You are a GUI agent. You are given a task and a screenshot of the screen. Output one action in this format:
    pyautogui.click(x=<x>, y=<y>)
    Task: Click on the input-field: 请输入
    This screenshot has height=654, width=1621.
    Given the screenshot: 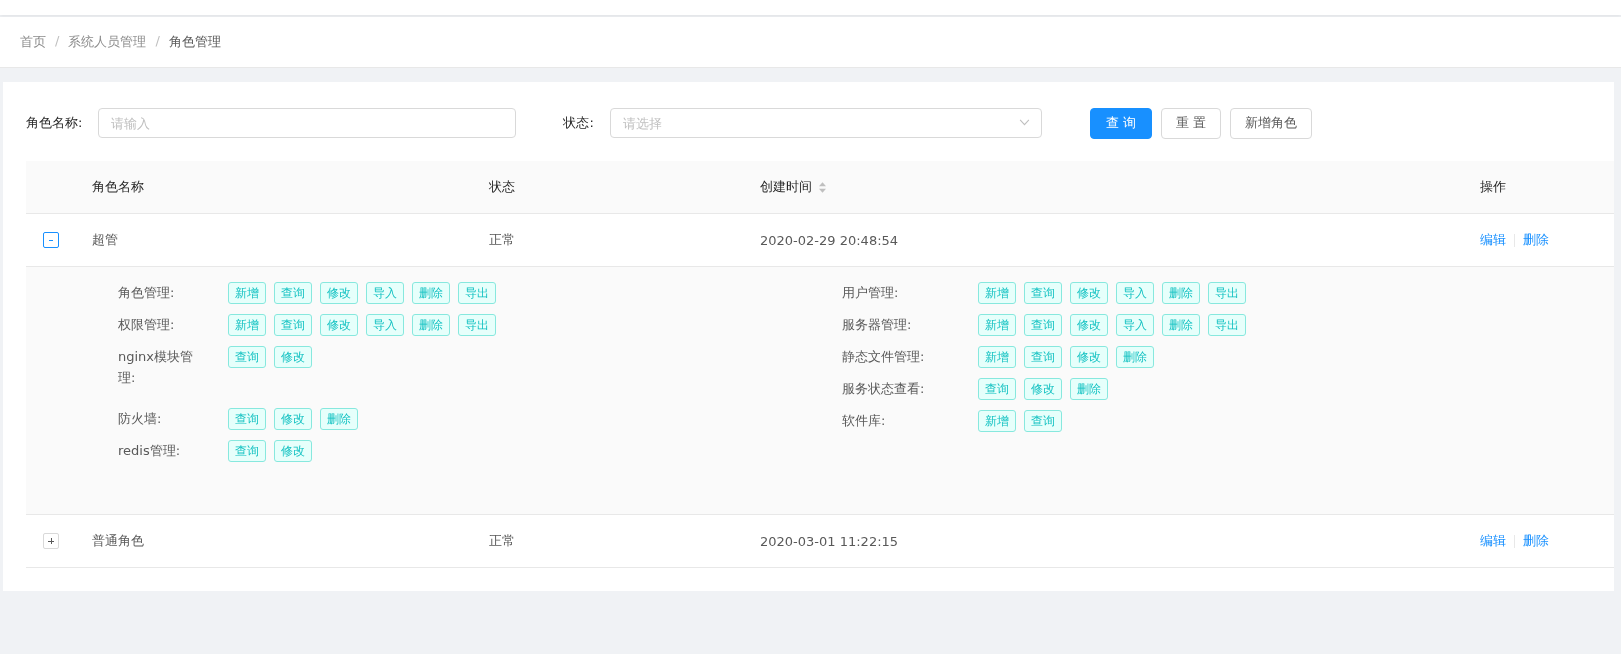 What is the action you would take?
    pyautogui.click(x=307, y=123)
    